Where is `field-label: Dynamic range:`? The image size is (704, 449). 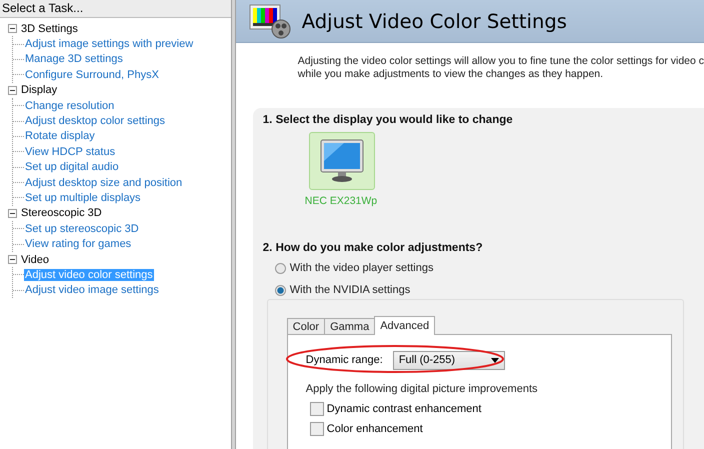
field-label: Dynamic range: is located at coordinates (344, 360).